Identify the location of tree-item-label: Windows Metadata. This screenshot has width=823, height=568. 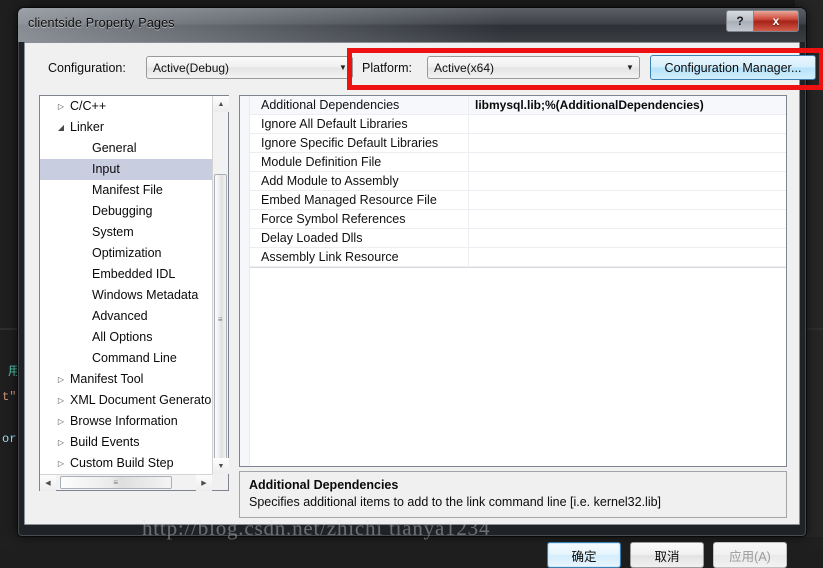
(126, 295).